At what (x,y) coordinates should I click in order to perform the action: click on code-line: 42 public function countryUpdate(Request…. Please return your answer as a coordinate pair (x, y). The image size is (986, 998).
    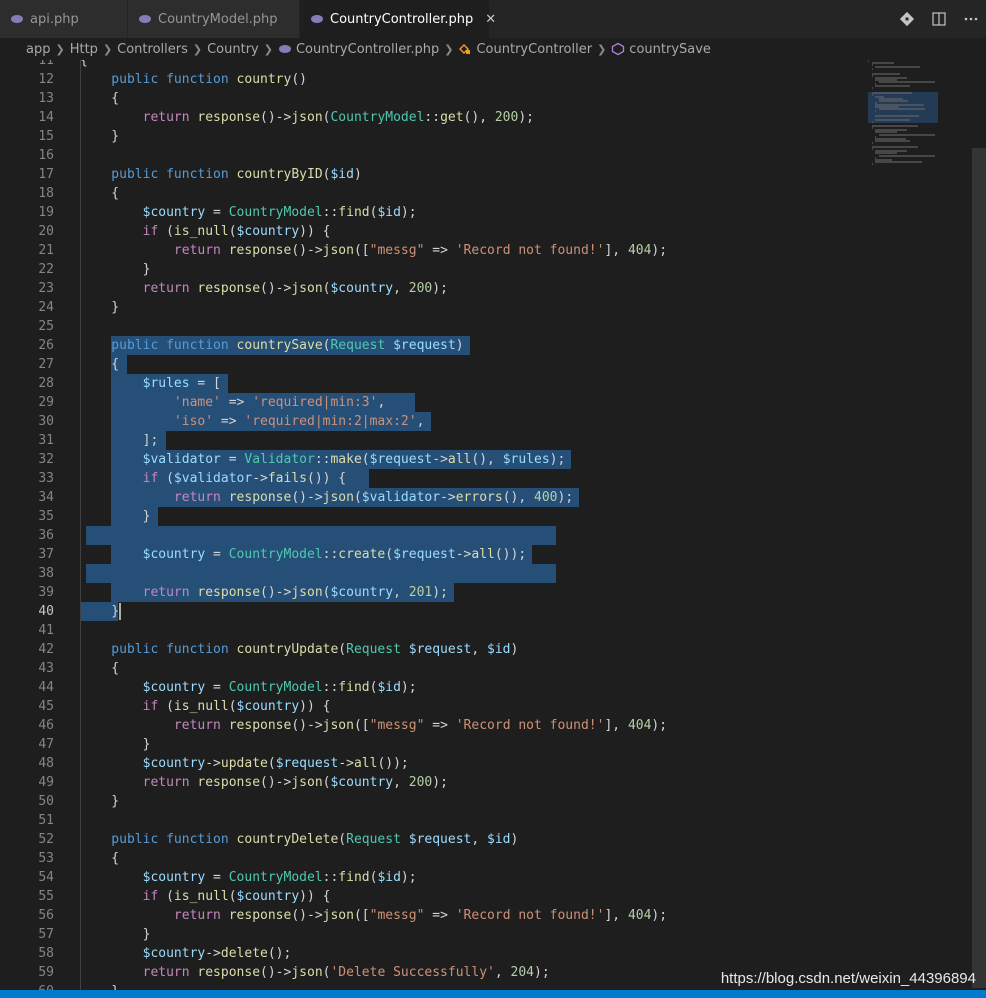
    Looking at the image, I should click on (493, 649).